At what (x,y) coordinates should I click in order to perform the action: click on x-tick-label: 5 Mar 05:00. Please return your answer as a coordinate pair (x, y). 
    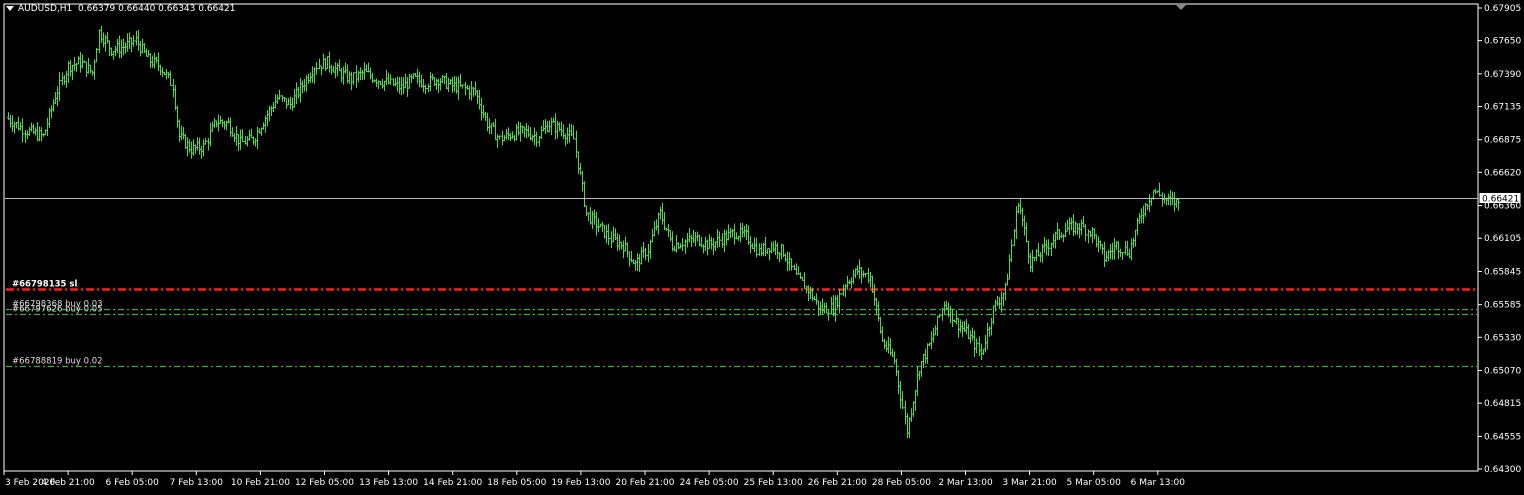
    Looking at the image, I should click on (1094, 483).